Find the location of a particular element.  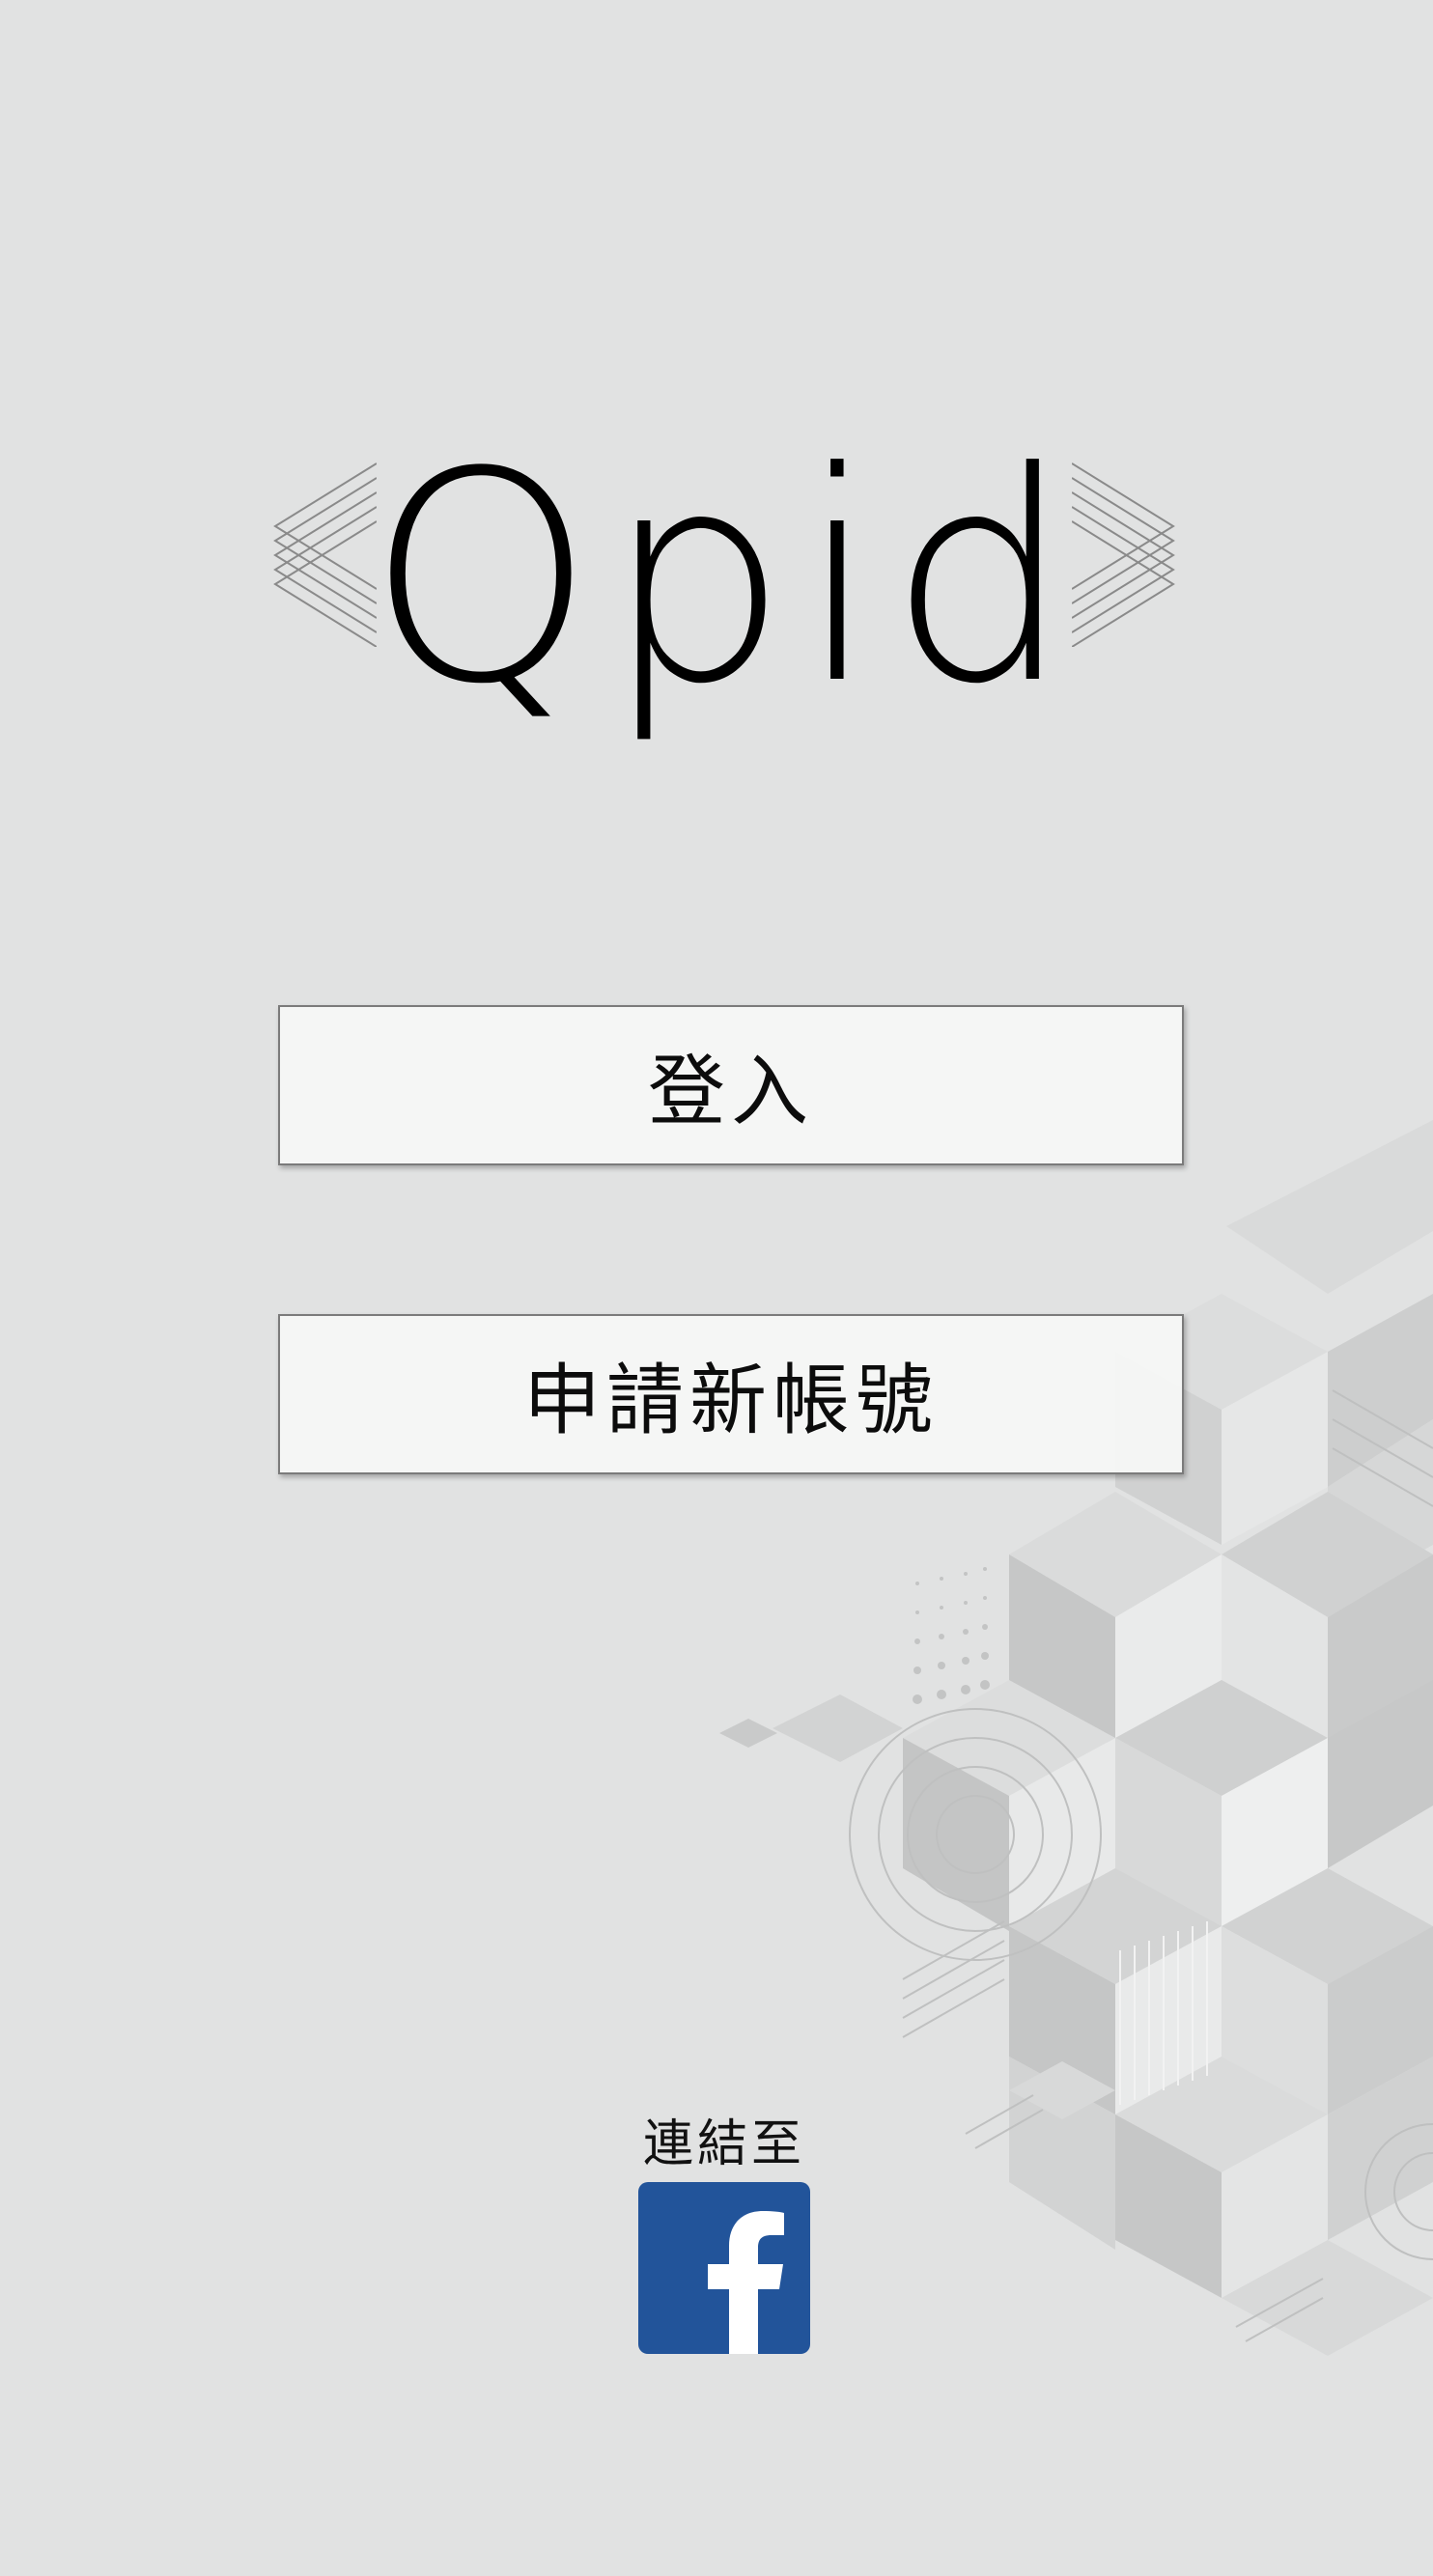

logo-wordmark: Qpid is located at coordinates (724, 579).